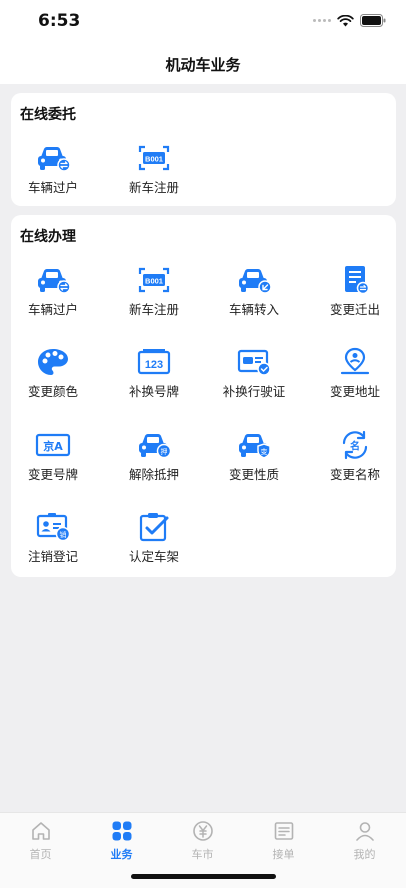  I want to click on service-change-nature: 变 变更性质, so click(260, 465).